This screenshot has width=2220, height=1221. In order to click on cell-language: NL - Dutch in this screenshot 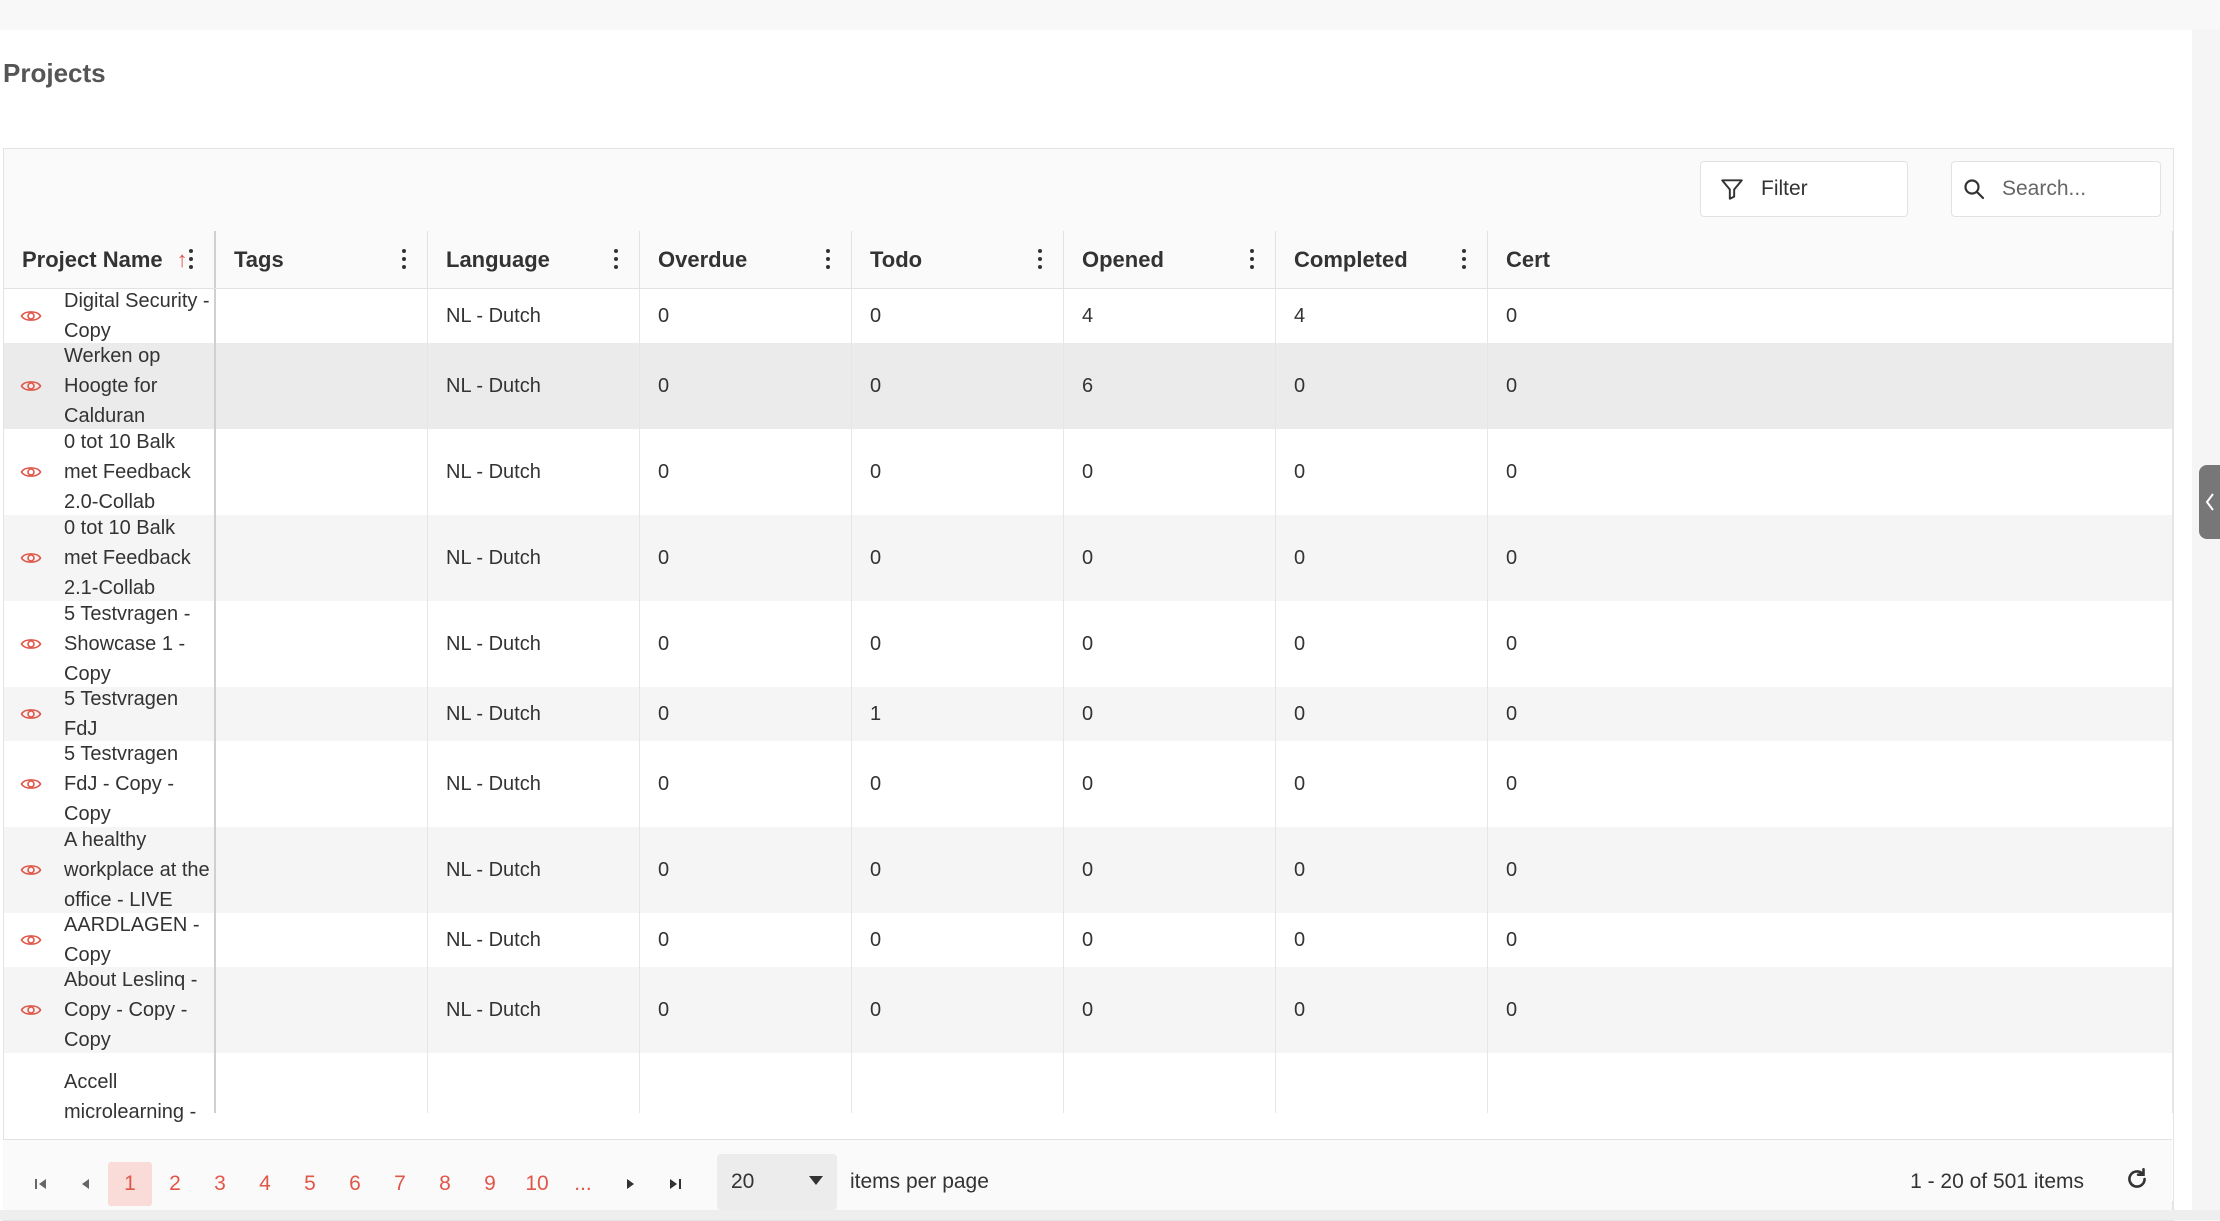, I will do `click(534, 558)`.